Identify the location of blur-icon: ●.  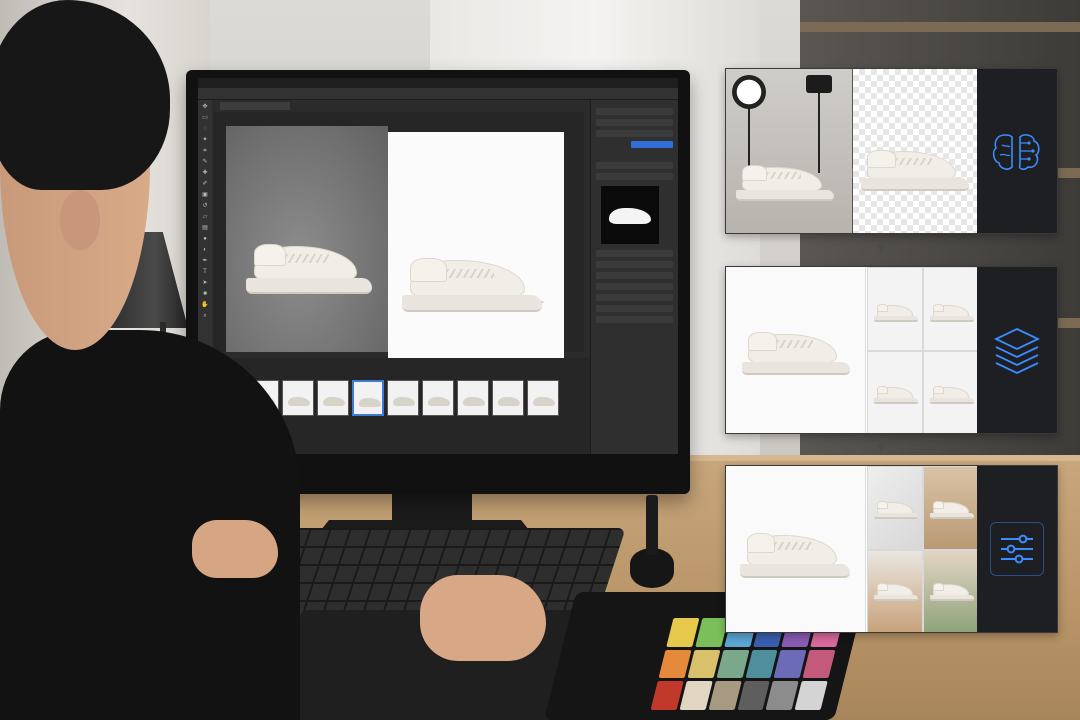
(205, 239).